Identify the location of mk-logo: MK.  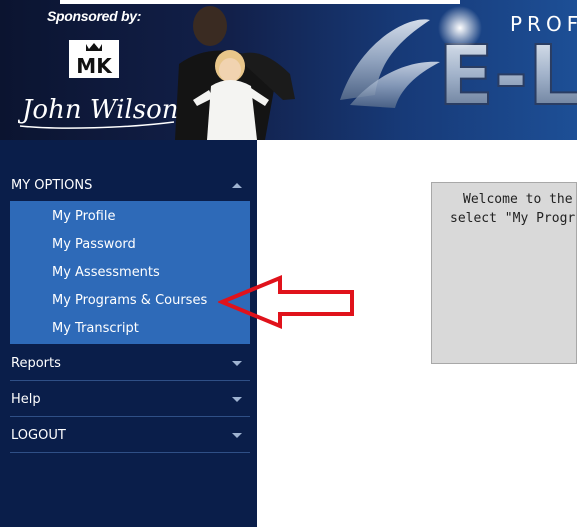
(94, 59).